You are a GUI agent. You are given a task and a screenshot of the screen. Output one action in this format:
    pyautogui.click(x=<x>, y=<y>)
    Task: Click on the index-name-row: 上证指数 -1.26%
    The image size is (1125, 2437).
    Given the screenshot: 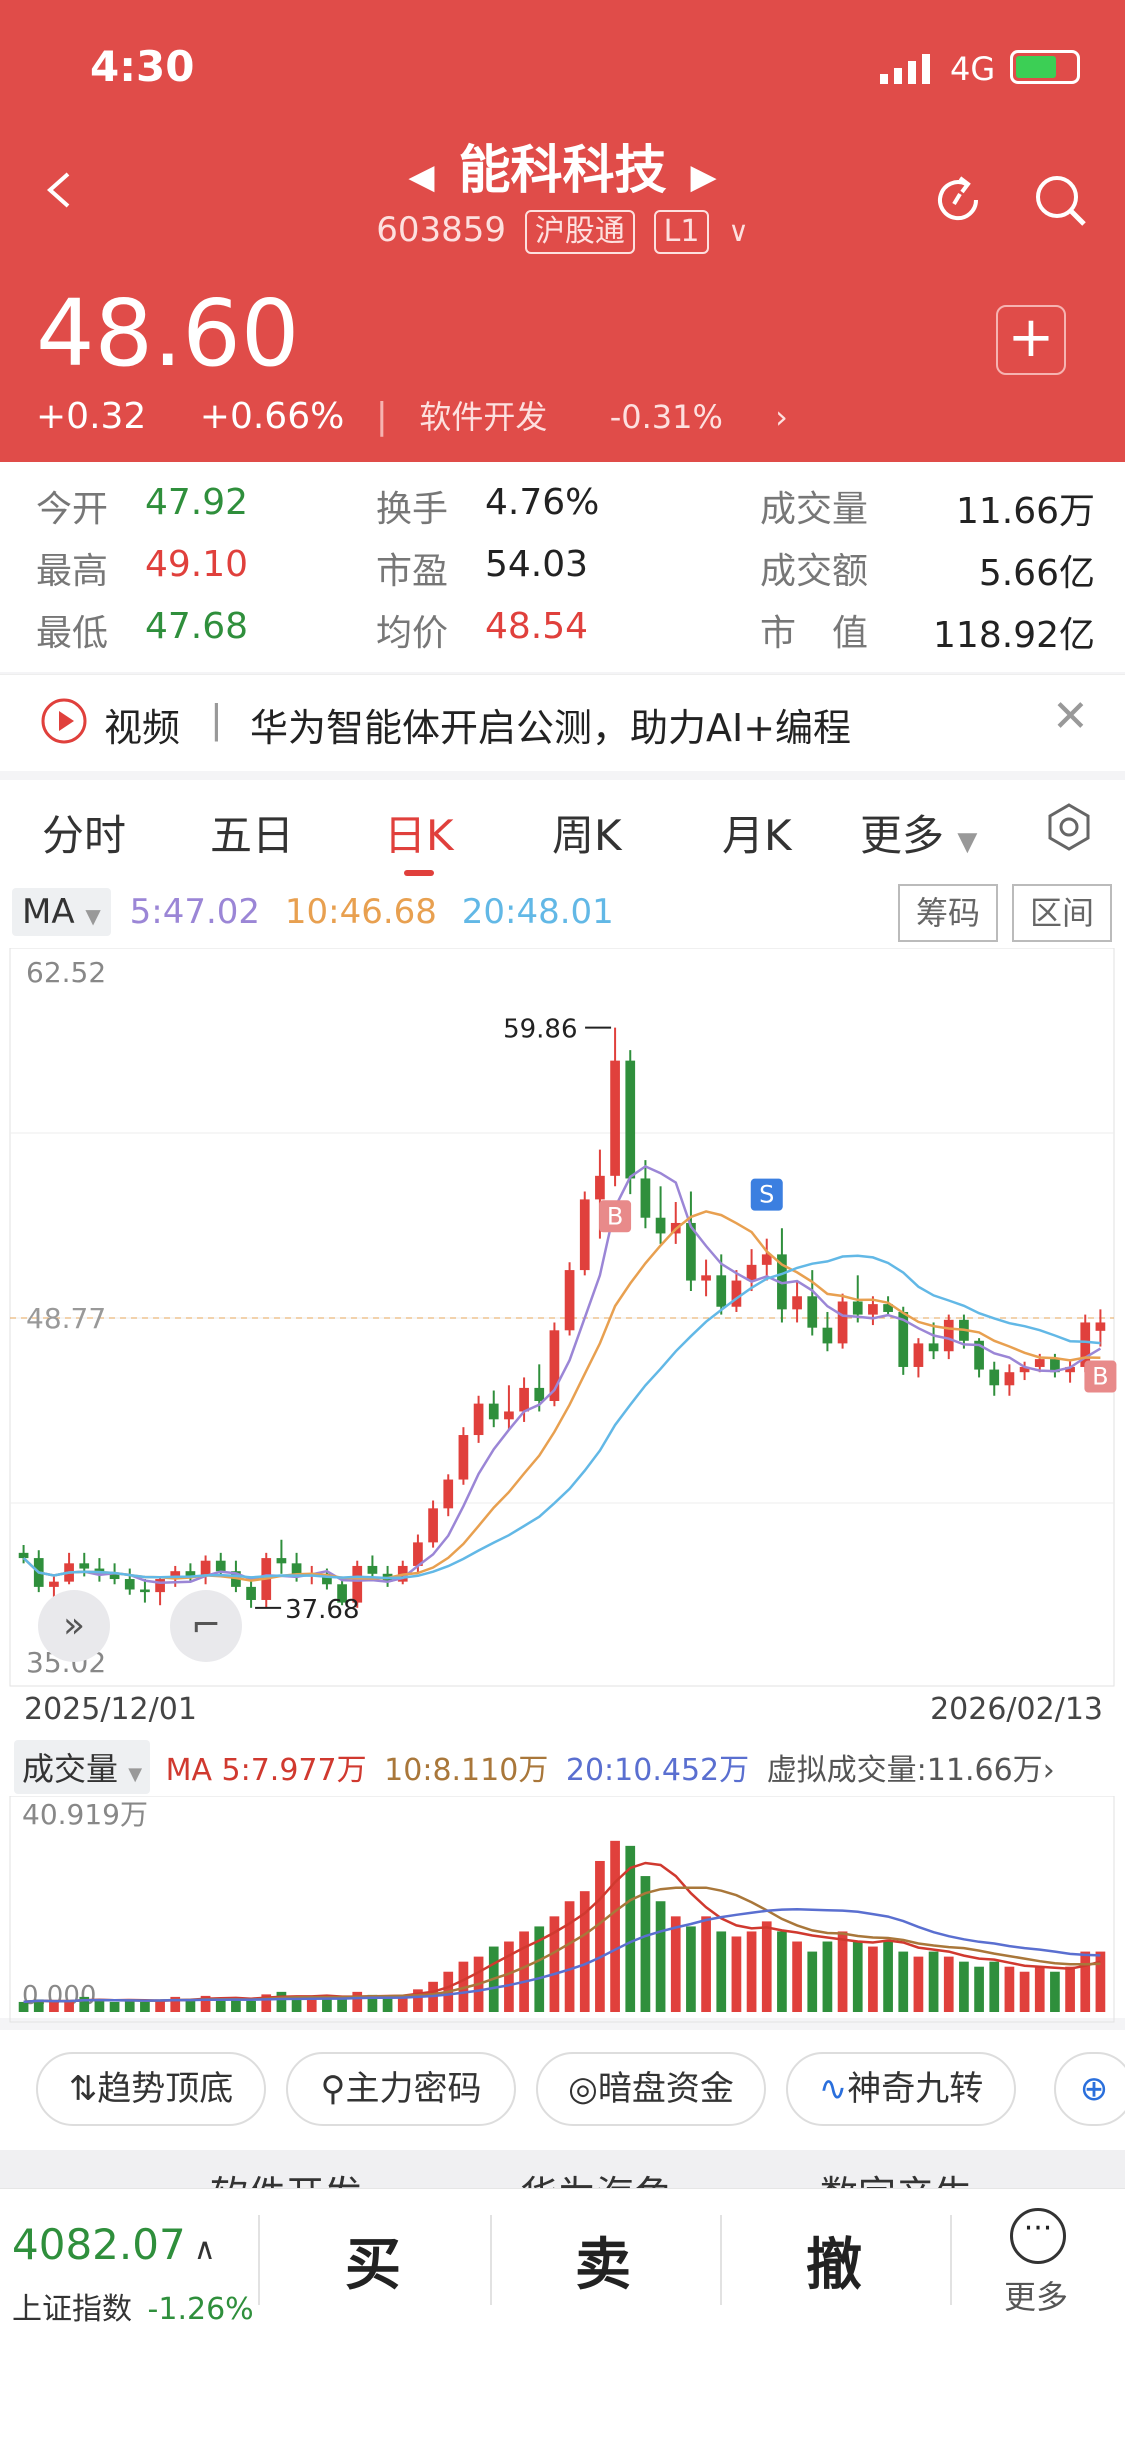 What is the action you would take?
    pyautogui.click(x=133, y=2306)
    